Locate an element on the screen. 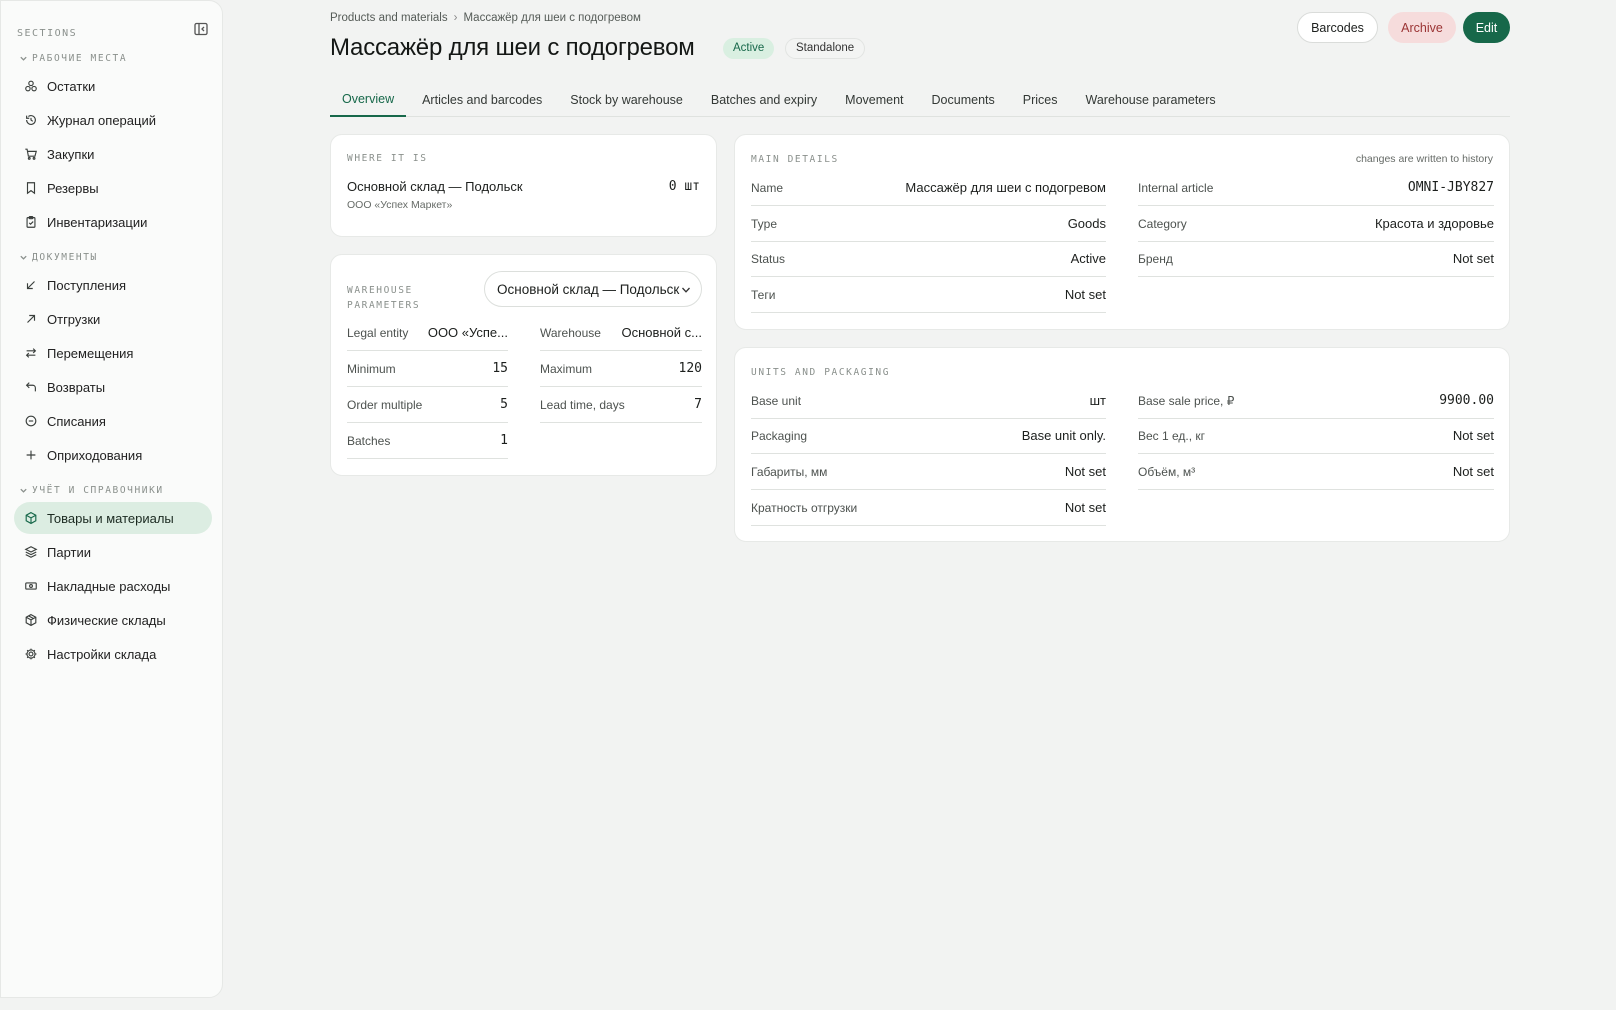  detail-value: Goods is located at coordinates (1086, 223).